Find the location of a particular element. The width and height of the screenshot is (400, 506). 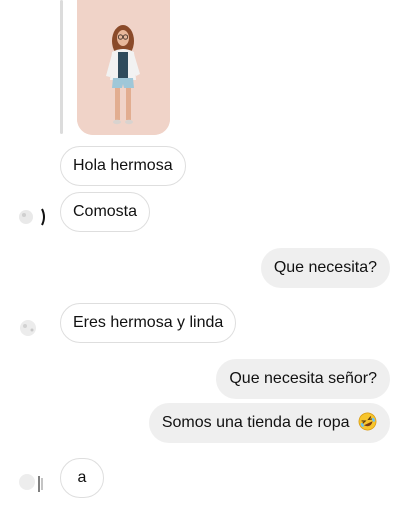

message-text: Somos una tienda de ropa is located at coordinates (255, 422).